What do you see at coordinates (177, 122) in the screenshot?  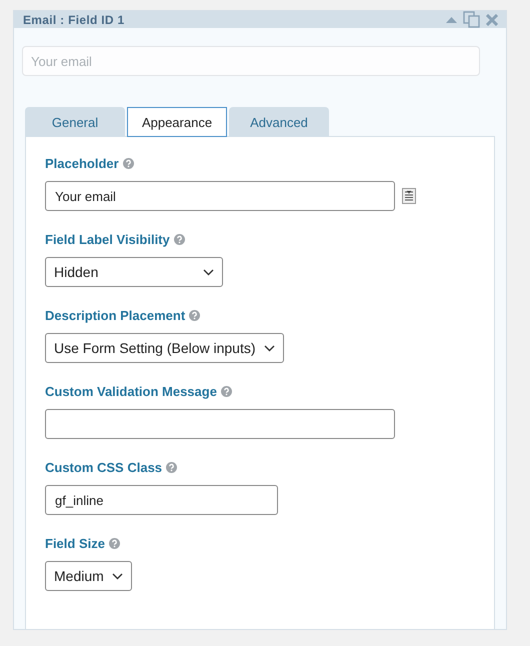 I see `settings-tab: Appearance` at bounding box center [177, 122].